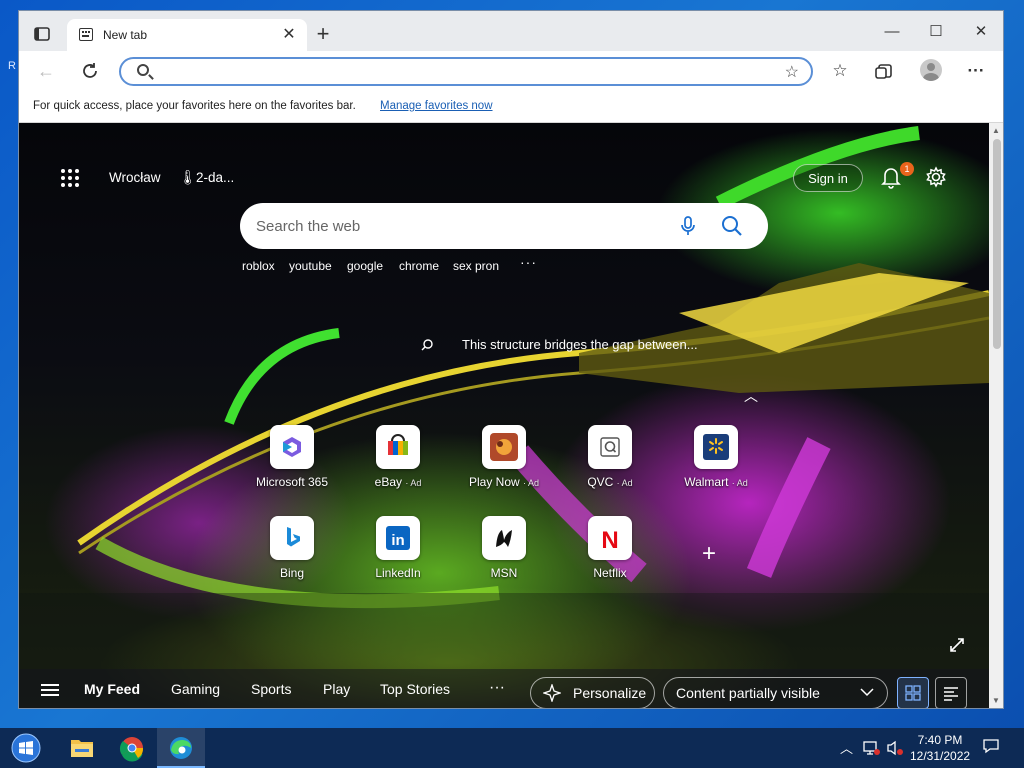  I want to click on quick-link-netflix: N Netflix, so click(610, 548).